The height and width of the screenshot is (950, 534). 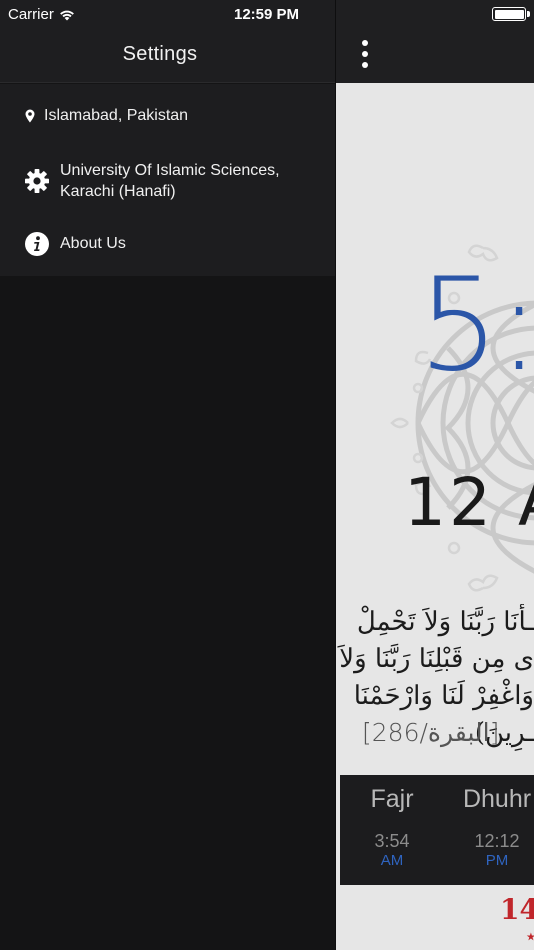 I want to click on status-time: 12:59 PM, so click(x=267, y=14).